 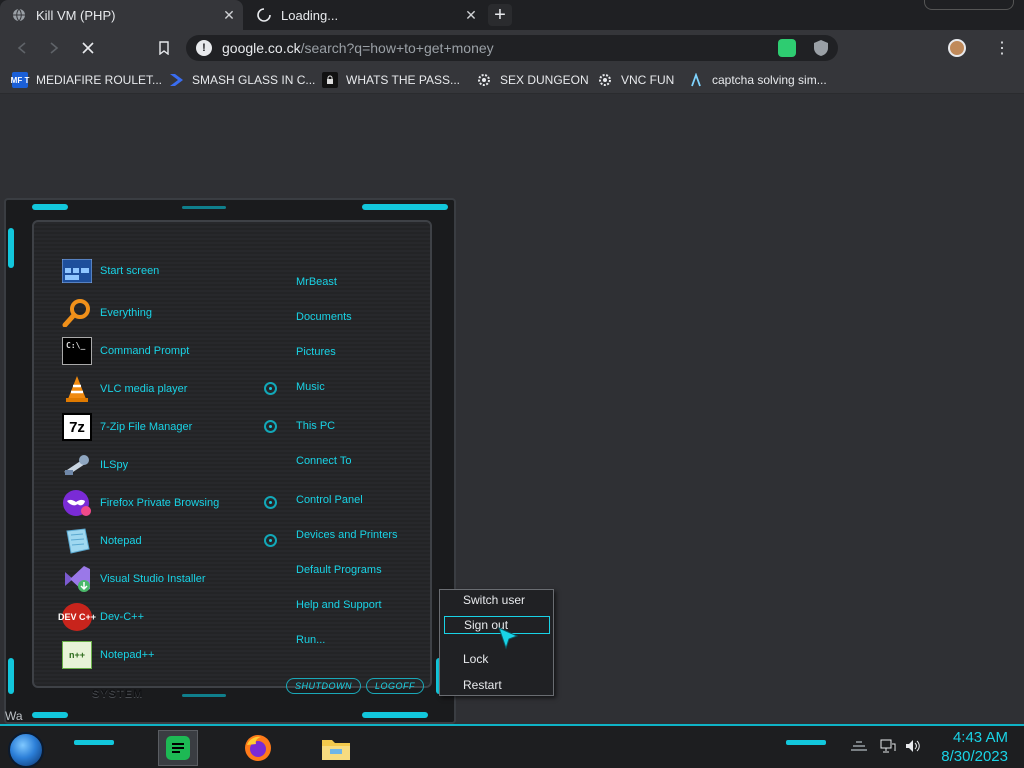 I want to click on shutdown-button: SHUTDOWN, so click(x=323, y=686).